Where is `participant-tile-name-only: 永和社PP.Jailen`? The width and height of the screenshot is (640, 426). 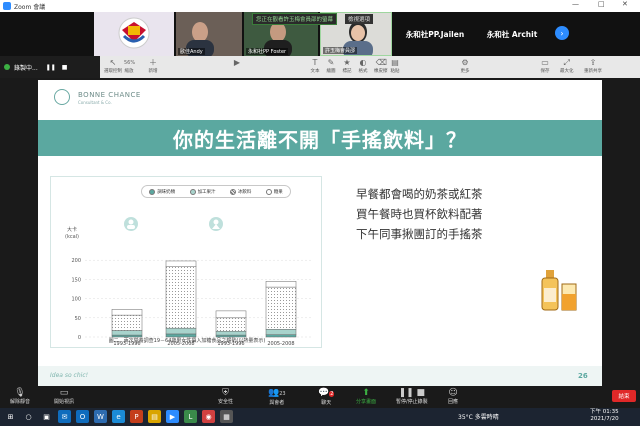
participant-tile-name-only: 永和社PP.Jailen is located at coordinates (435, 34).